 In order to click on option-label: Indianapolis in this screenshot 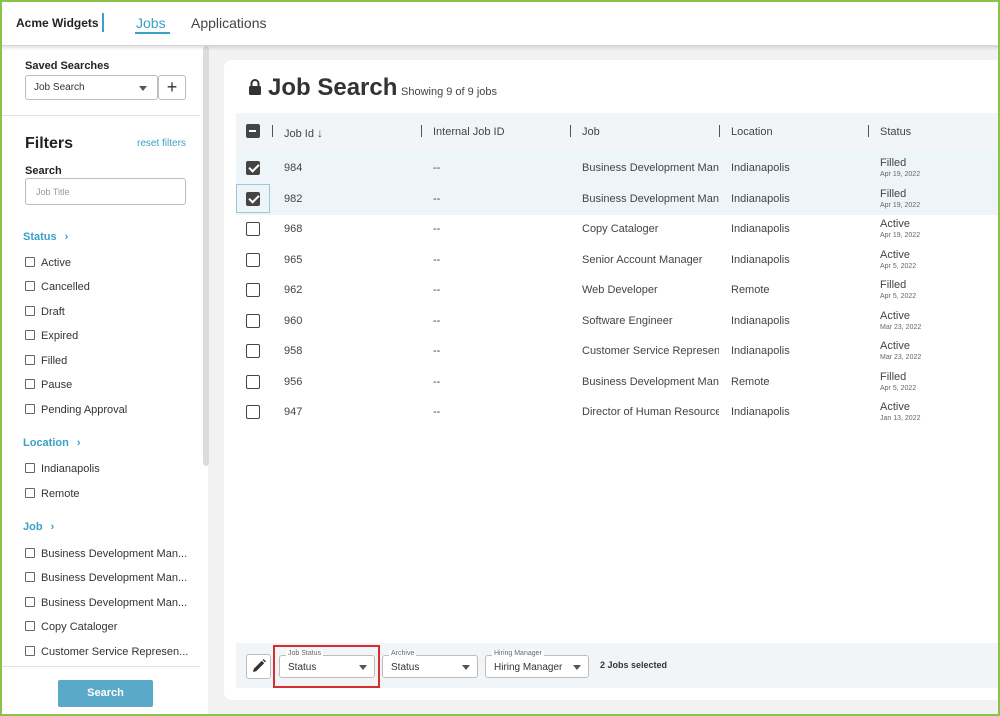, I will do `click(70, 469)`.